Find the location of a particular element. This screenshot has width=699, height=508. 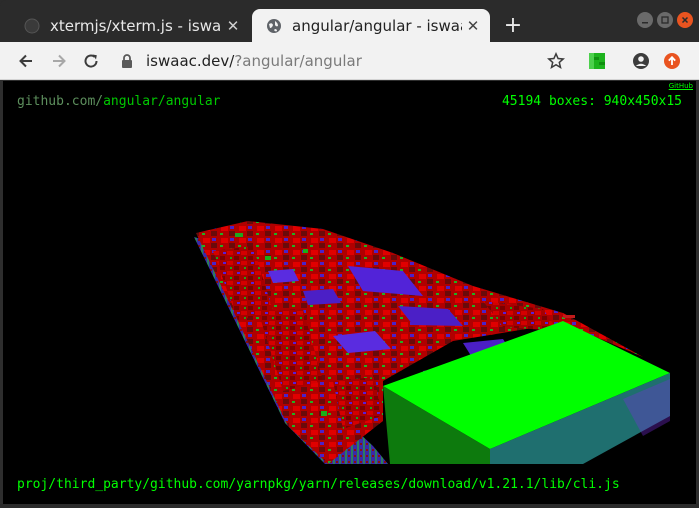

account-button is located at coordinates (641, 61).